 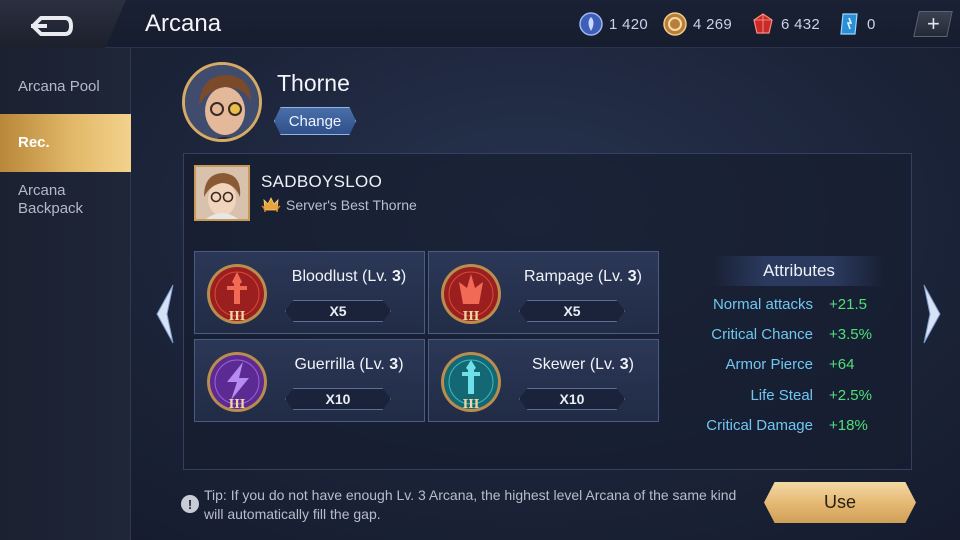 What do you see at coordinates (763, 23) in the screenshot?
I see `red-diamond-icon` at bounding box center [763, 23].